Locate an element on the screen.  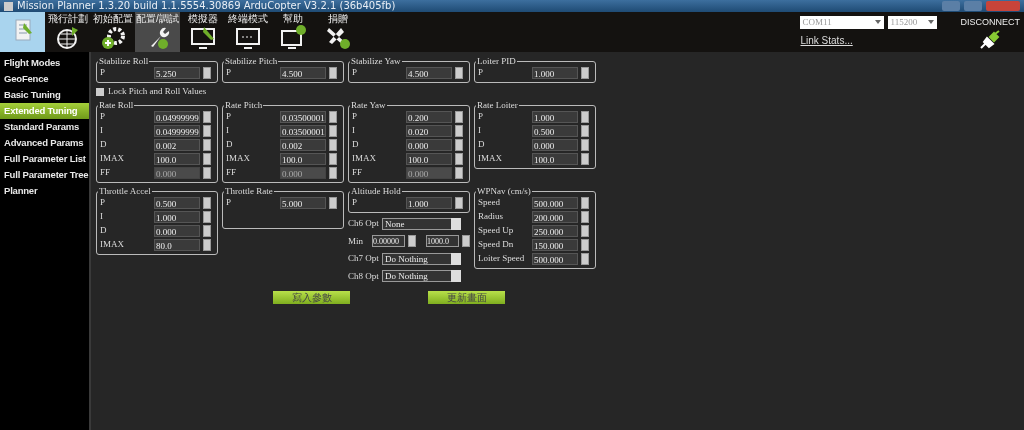
number-field: 1000.0 is located at coordinates (442, 241).